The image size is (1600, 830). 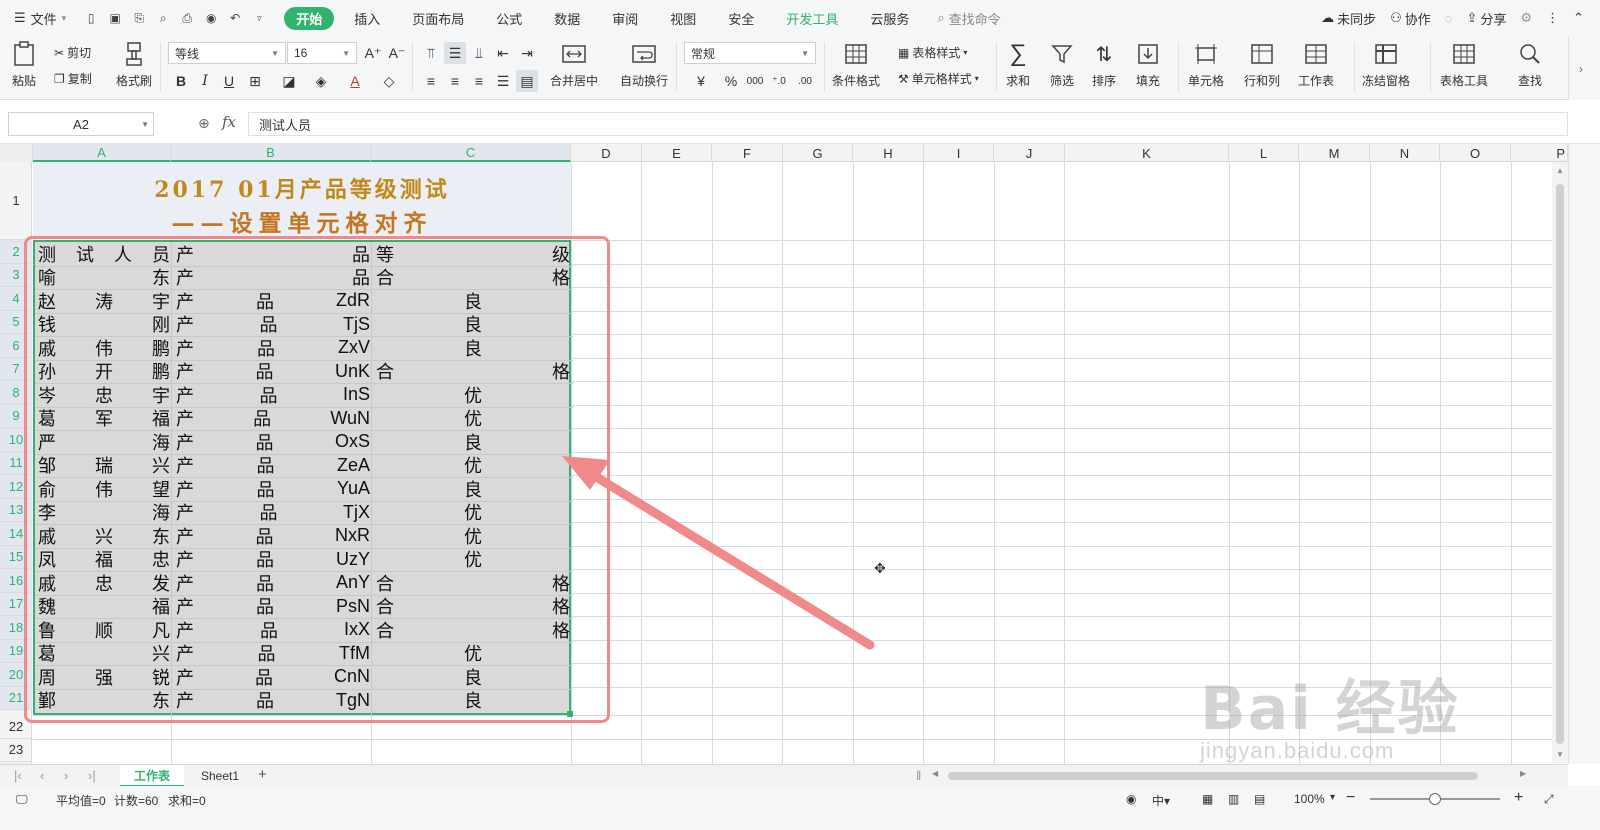 What do you see at coordinates (1526, 18) in the screenshot?
I see `settings-icon: ⚙` at bounding box center [1526, 18].